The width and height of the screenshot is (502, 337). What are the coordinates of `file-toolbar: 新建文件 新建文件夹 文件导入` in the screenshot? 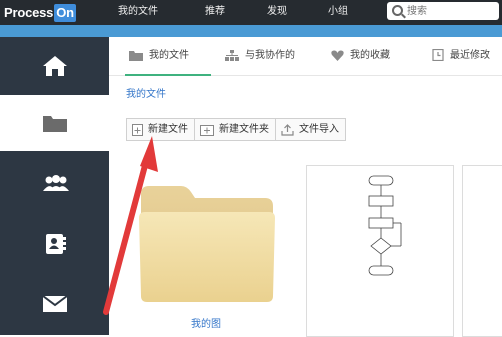 It's located at (236, 129).